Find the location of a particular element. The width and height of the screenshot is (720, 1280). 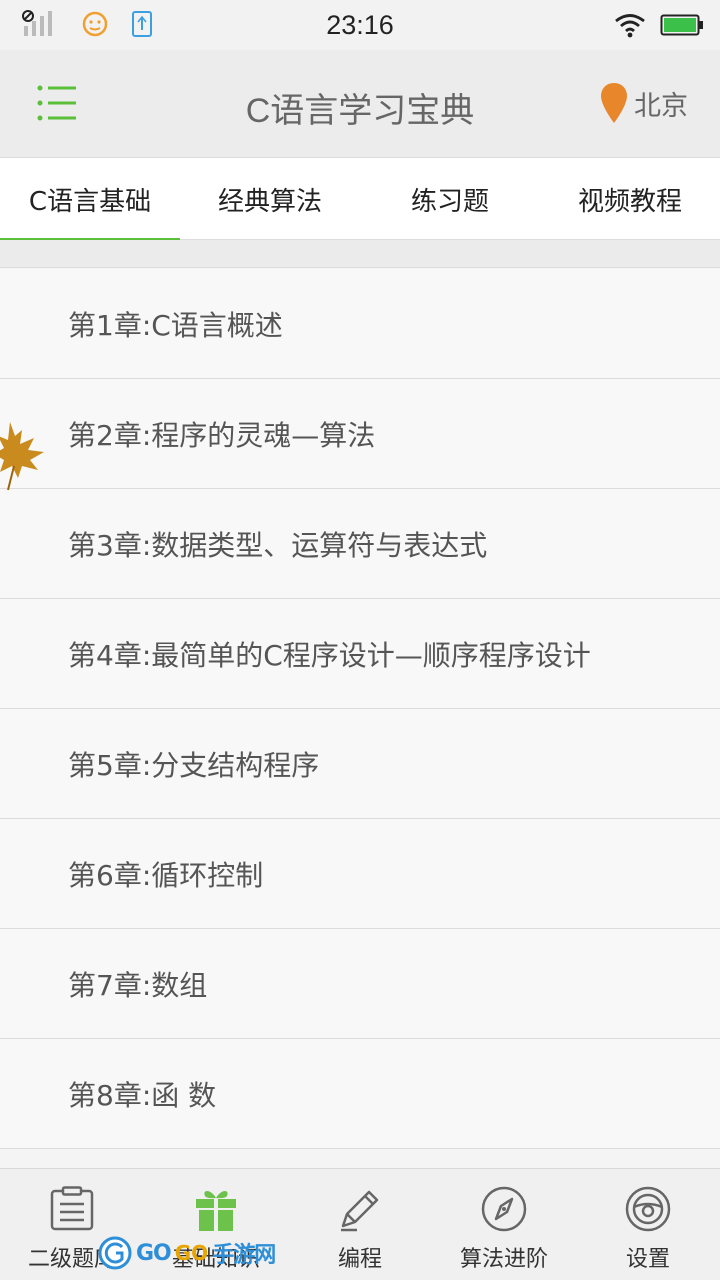

list-item: 第3章:数据类型、运算符与表达式 is located at coordinates (360, 544).